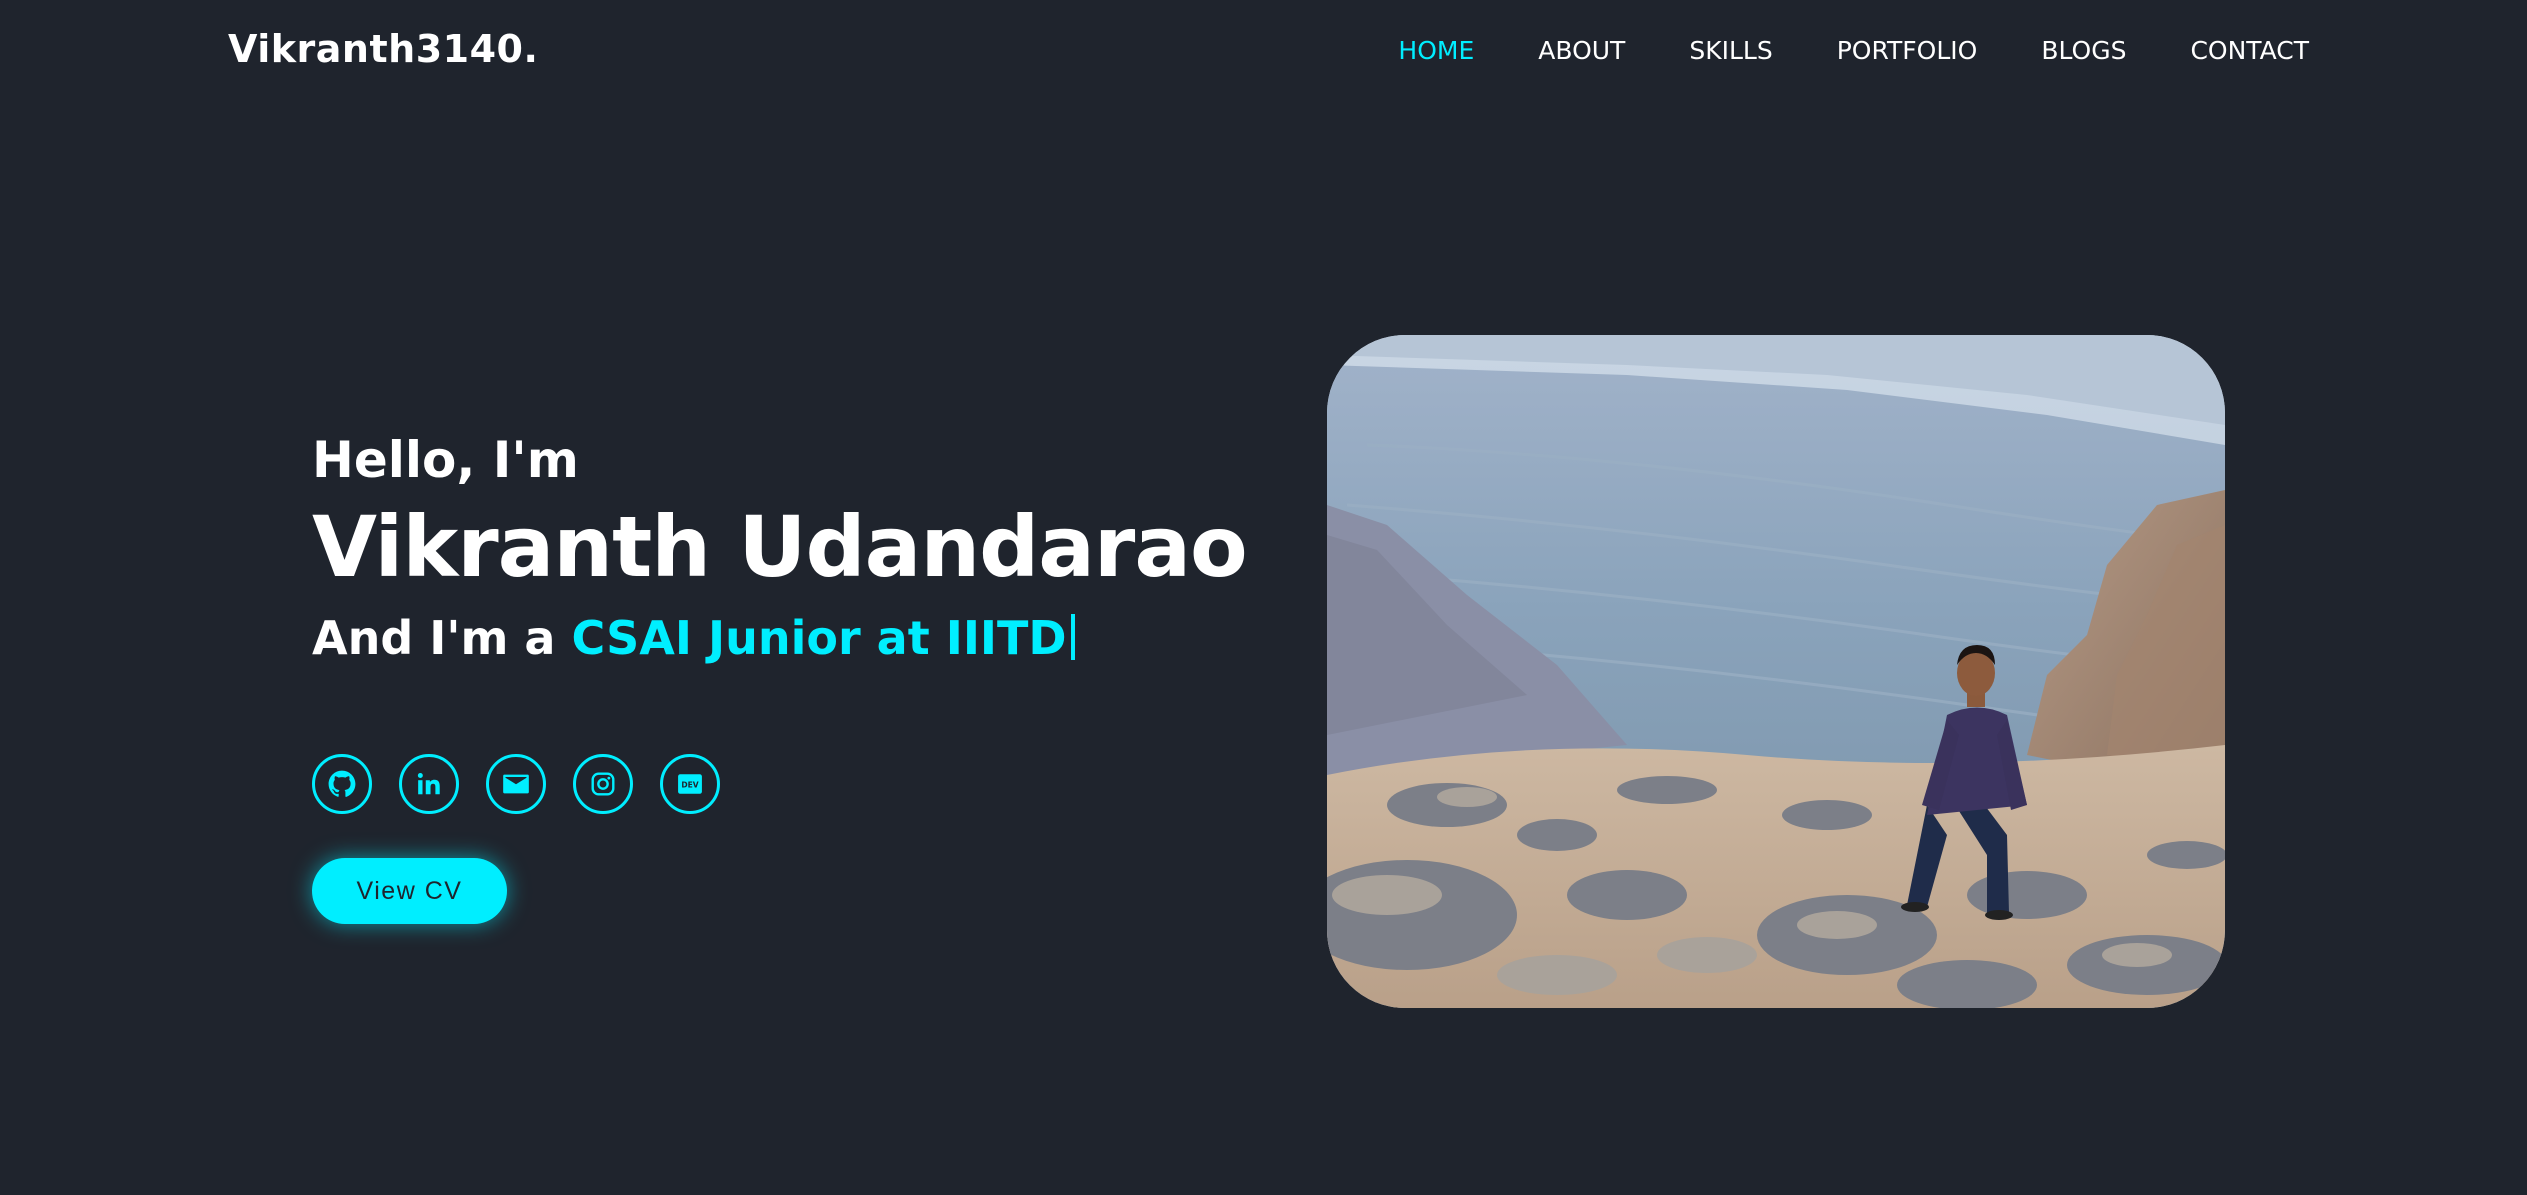 This screenshot has height=1195, width=2527. Describe the element at coordinates (383, 49) in the screenshot. I see `site-logo: Vikranth3140.` at that location.